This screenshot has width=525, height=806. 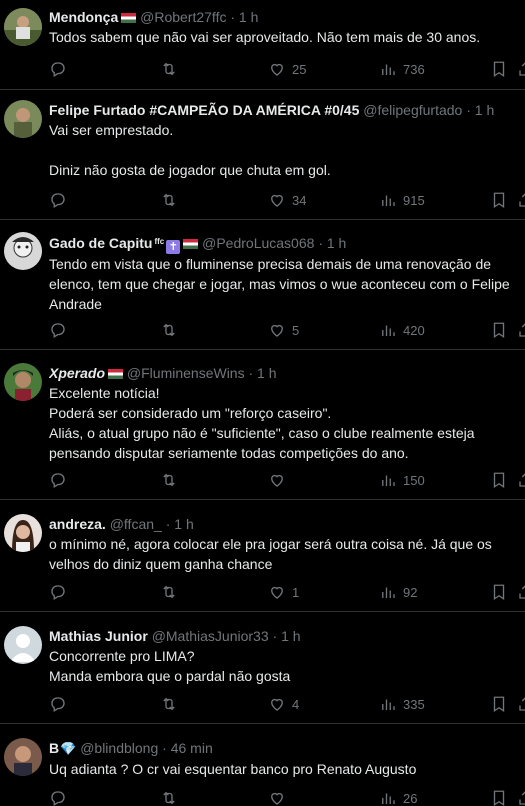 What do you see at coordinates (77, 524) in the screenshot?
I see `display-name: andreza.` at bounding box center [77, 524].